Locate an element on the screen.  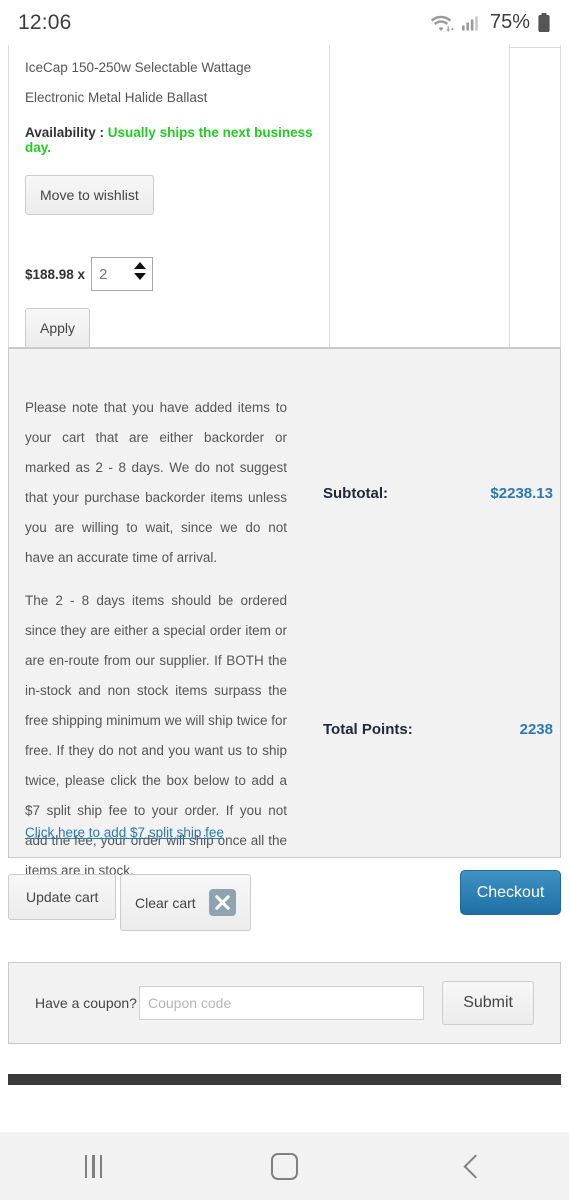
coupon-label: Have a coupon? is located at coordinates (86, 1003).